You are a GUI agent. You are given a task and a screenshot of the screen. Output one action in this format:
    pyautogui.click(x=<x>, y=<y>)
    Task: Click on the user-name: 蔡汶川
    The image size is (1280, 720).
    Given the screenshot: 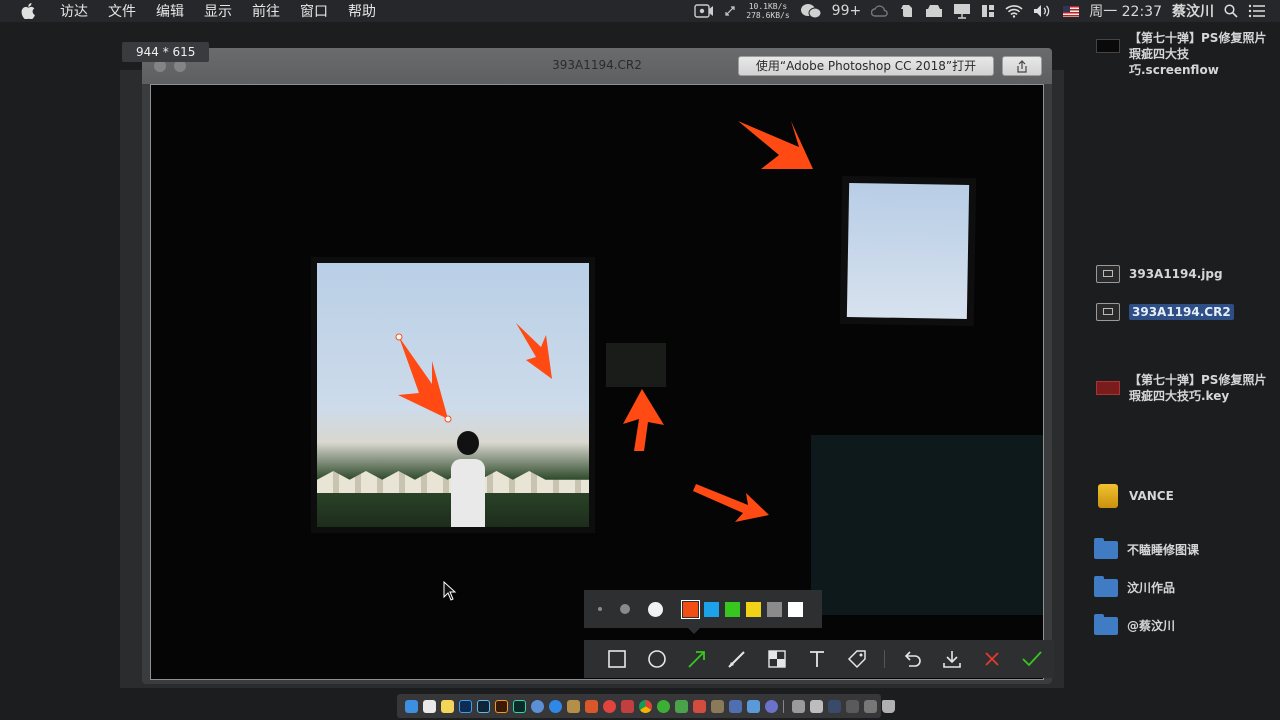 What is the action you would take?
    pyautogui.click(x=1193, y=11)
    